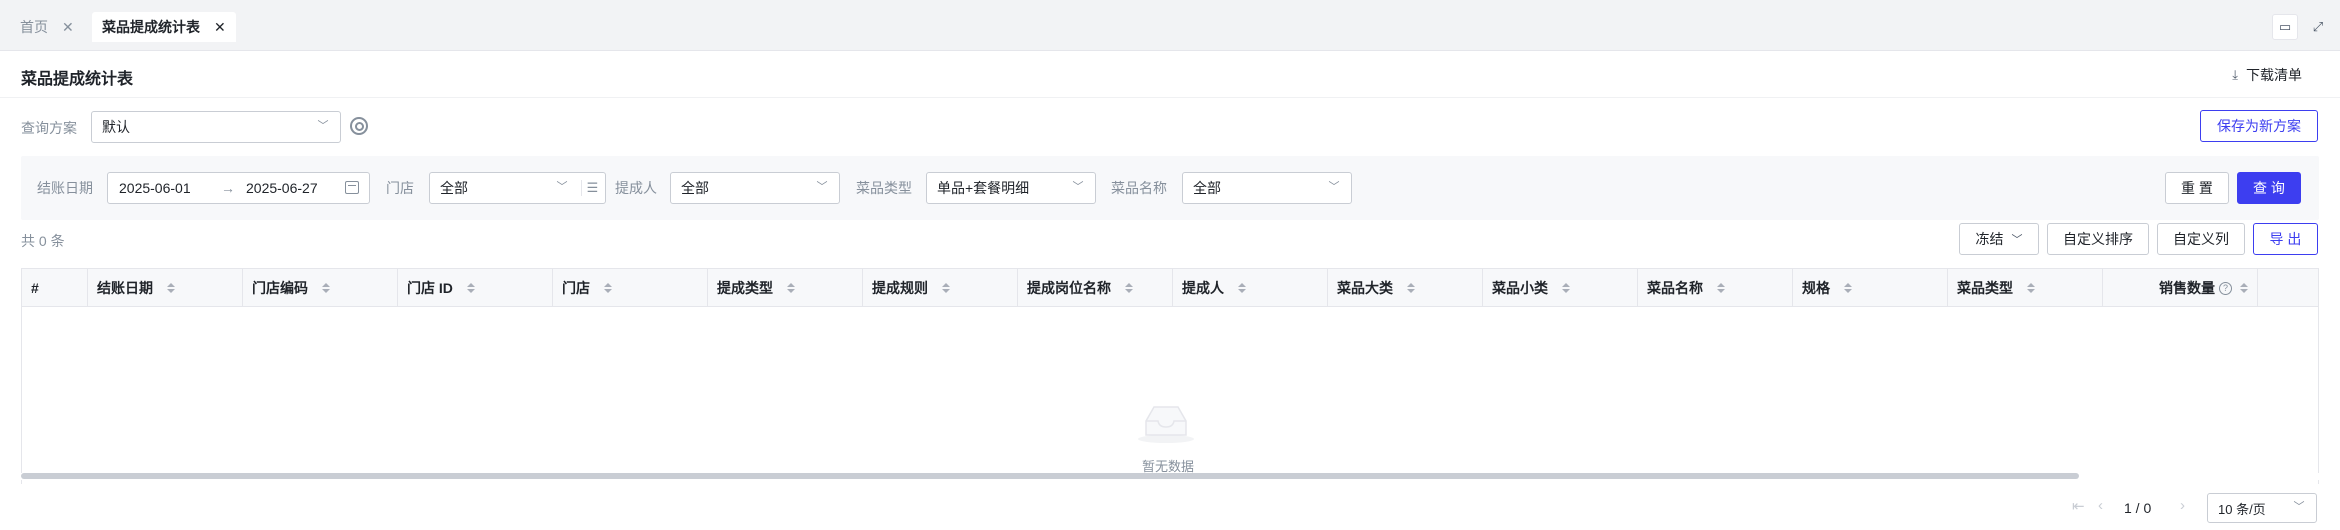  I want to click on filter-settings-icon: ☰, so click(589, 188).